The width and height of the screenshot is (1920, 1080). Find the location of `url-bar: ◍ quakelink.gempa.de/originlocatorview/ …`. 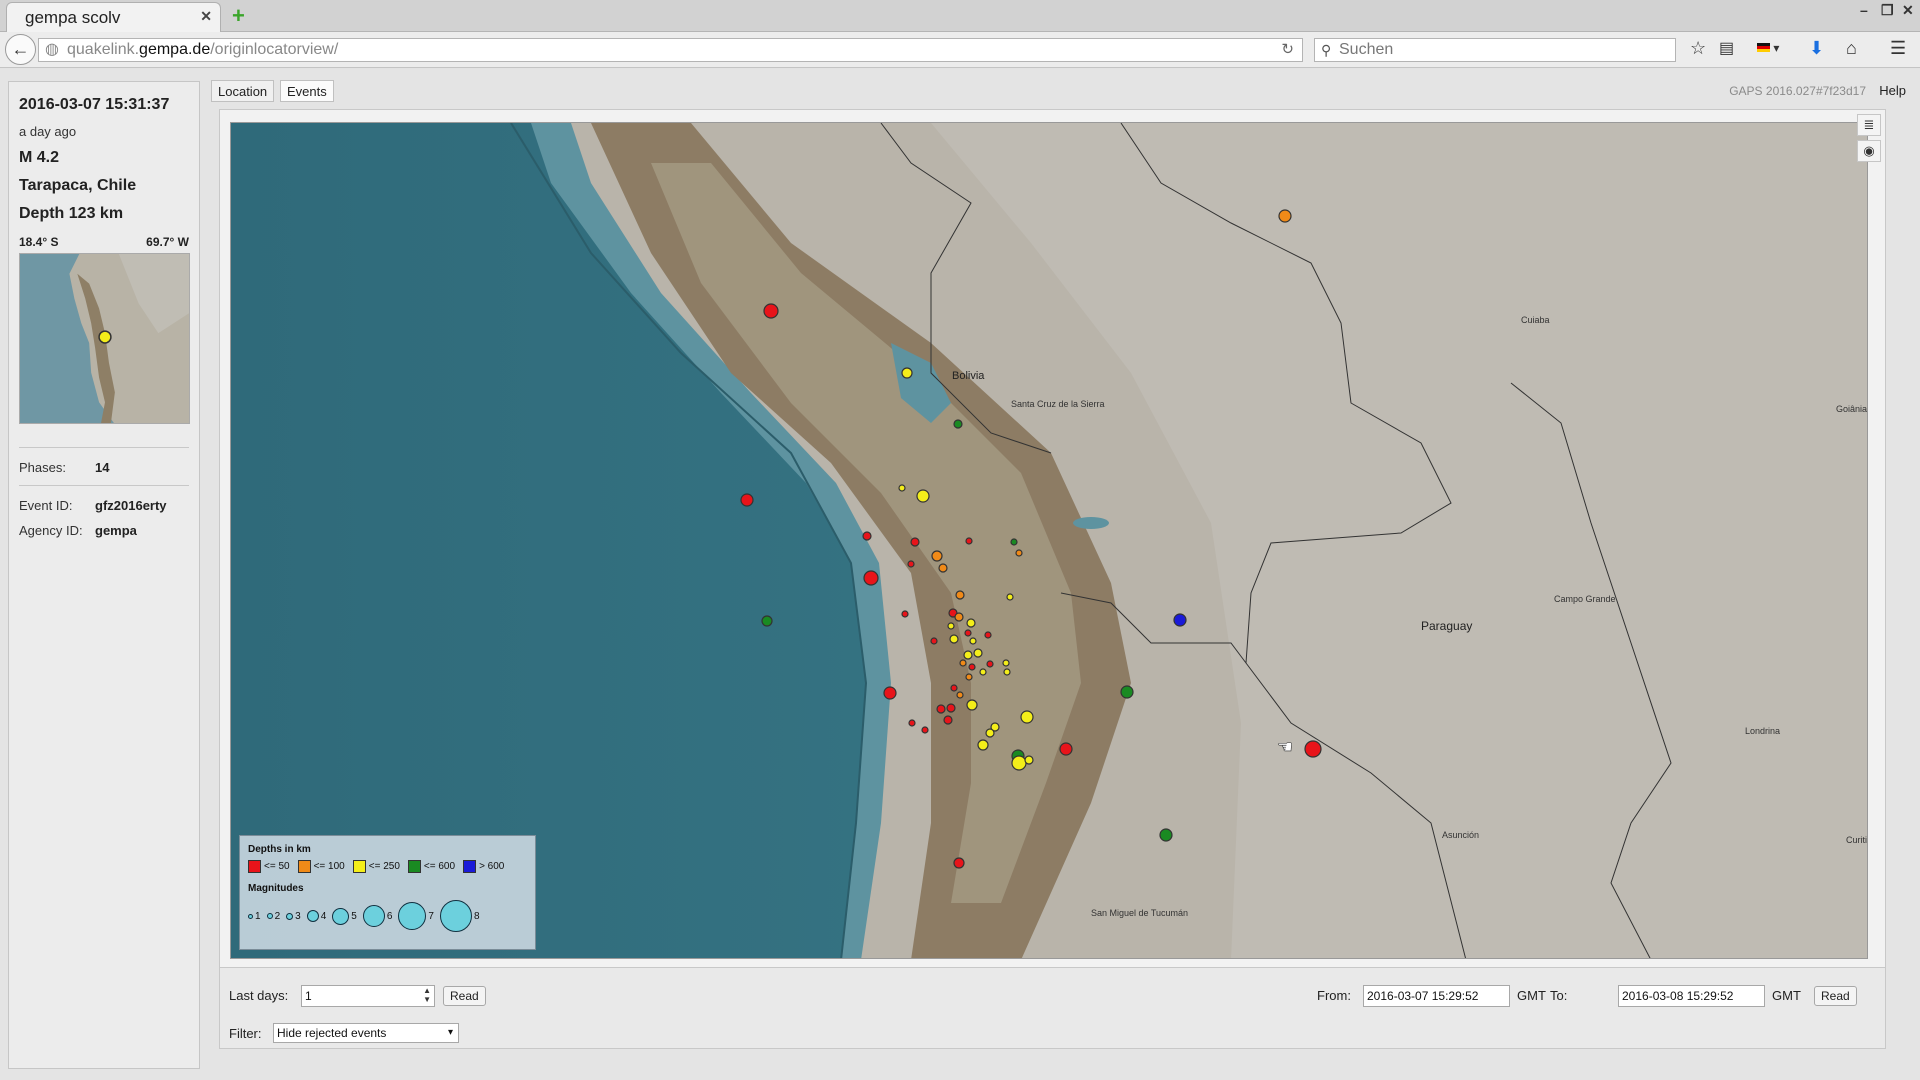

url-bar: ◍ quakelink.gempa.de/originlocatorview/ … is located at coordinates (670, 50).